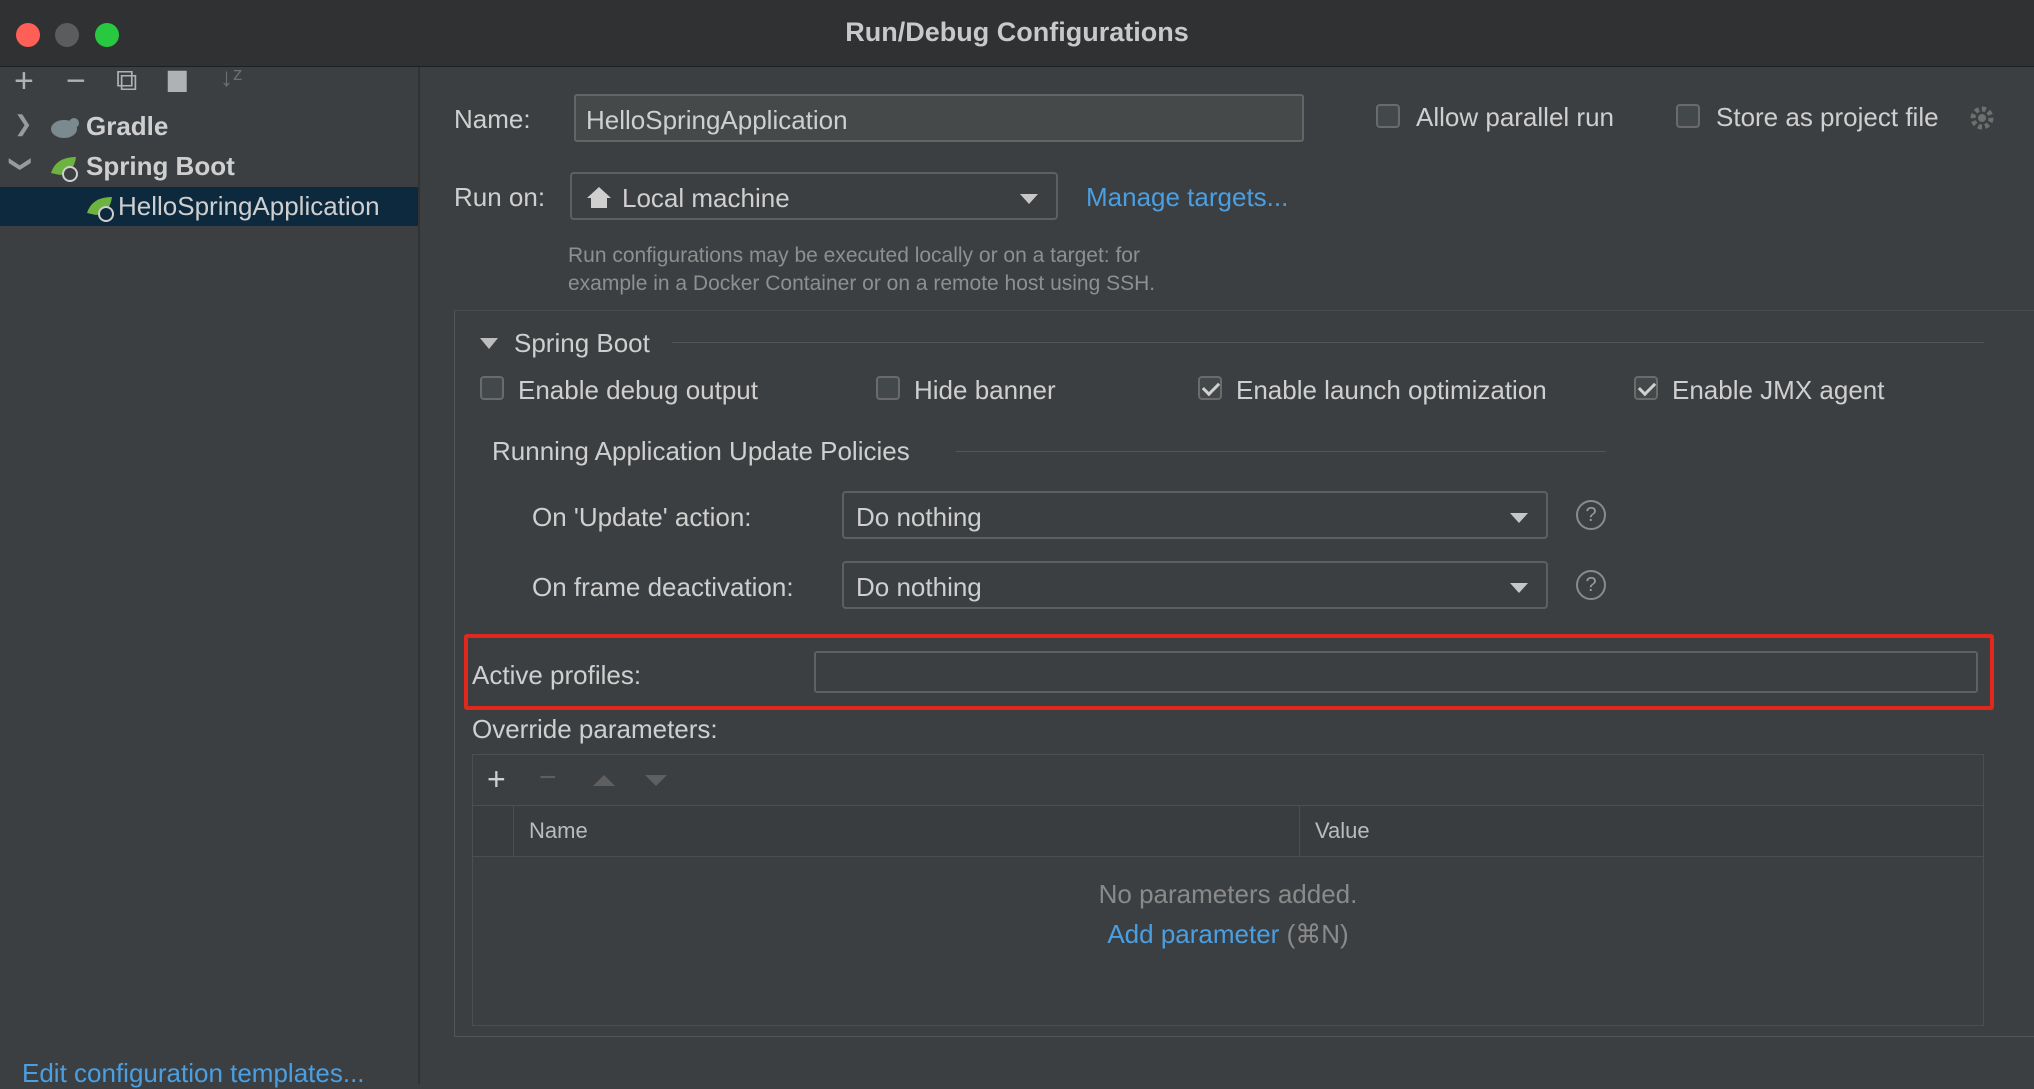 The image size is (2034, 1089). Describe the element at coordinates (1210, 388) in the screenshot. I see `enable-launch-optimization-checkbox` at that location.